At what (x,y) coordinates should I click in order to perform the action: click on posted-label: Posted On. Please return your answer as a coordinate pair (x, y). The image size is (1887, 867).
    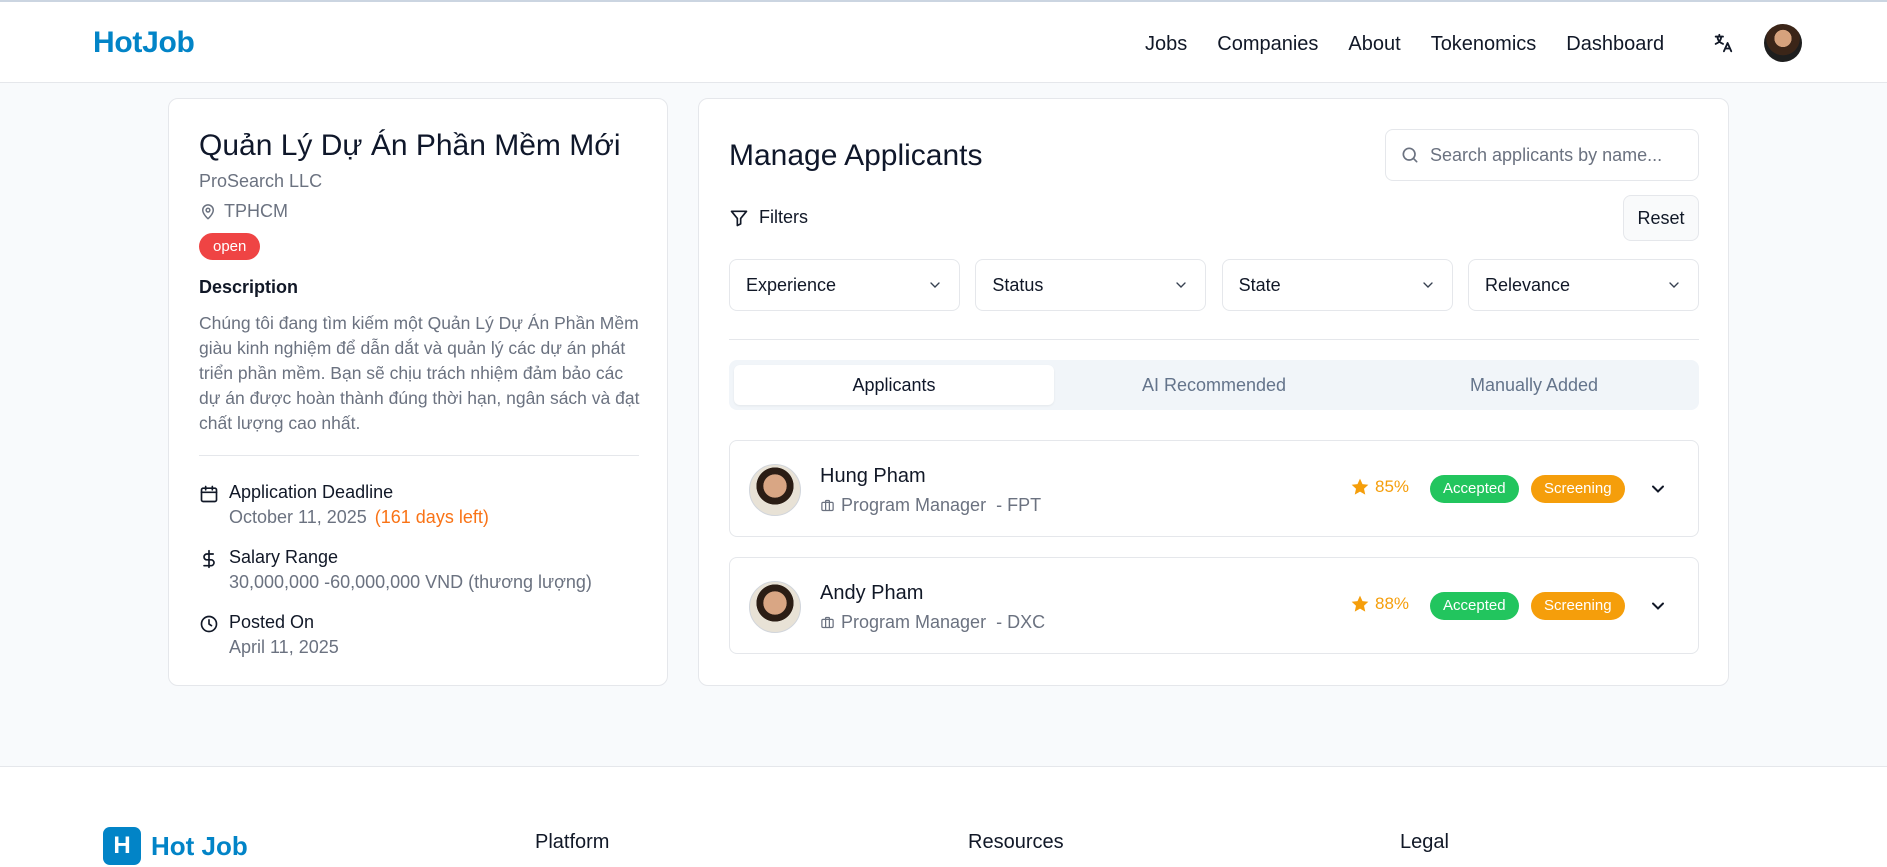
    Looking at the image, I should click on (272, 622).